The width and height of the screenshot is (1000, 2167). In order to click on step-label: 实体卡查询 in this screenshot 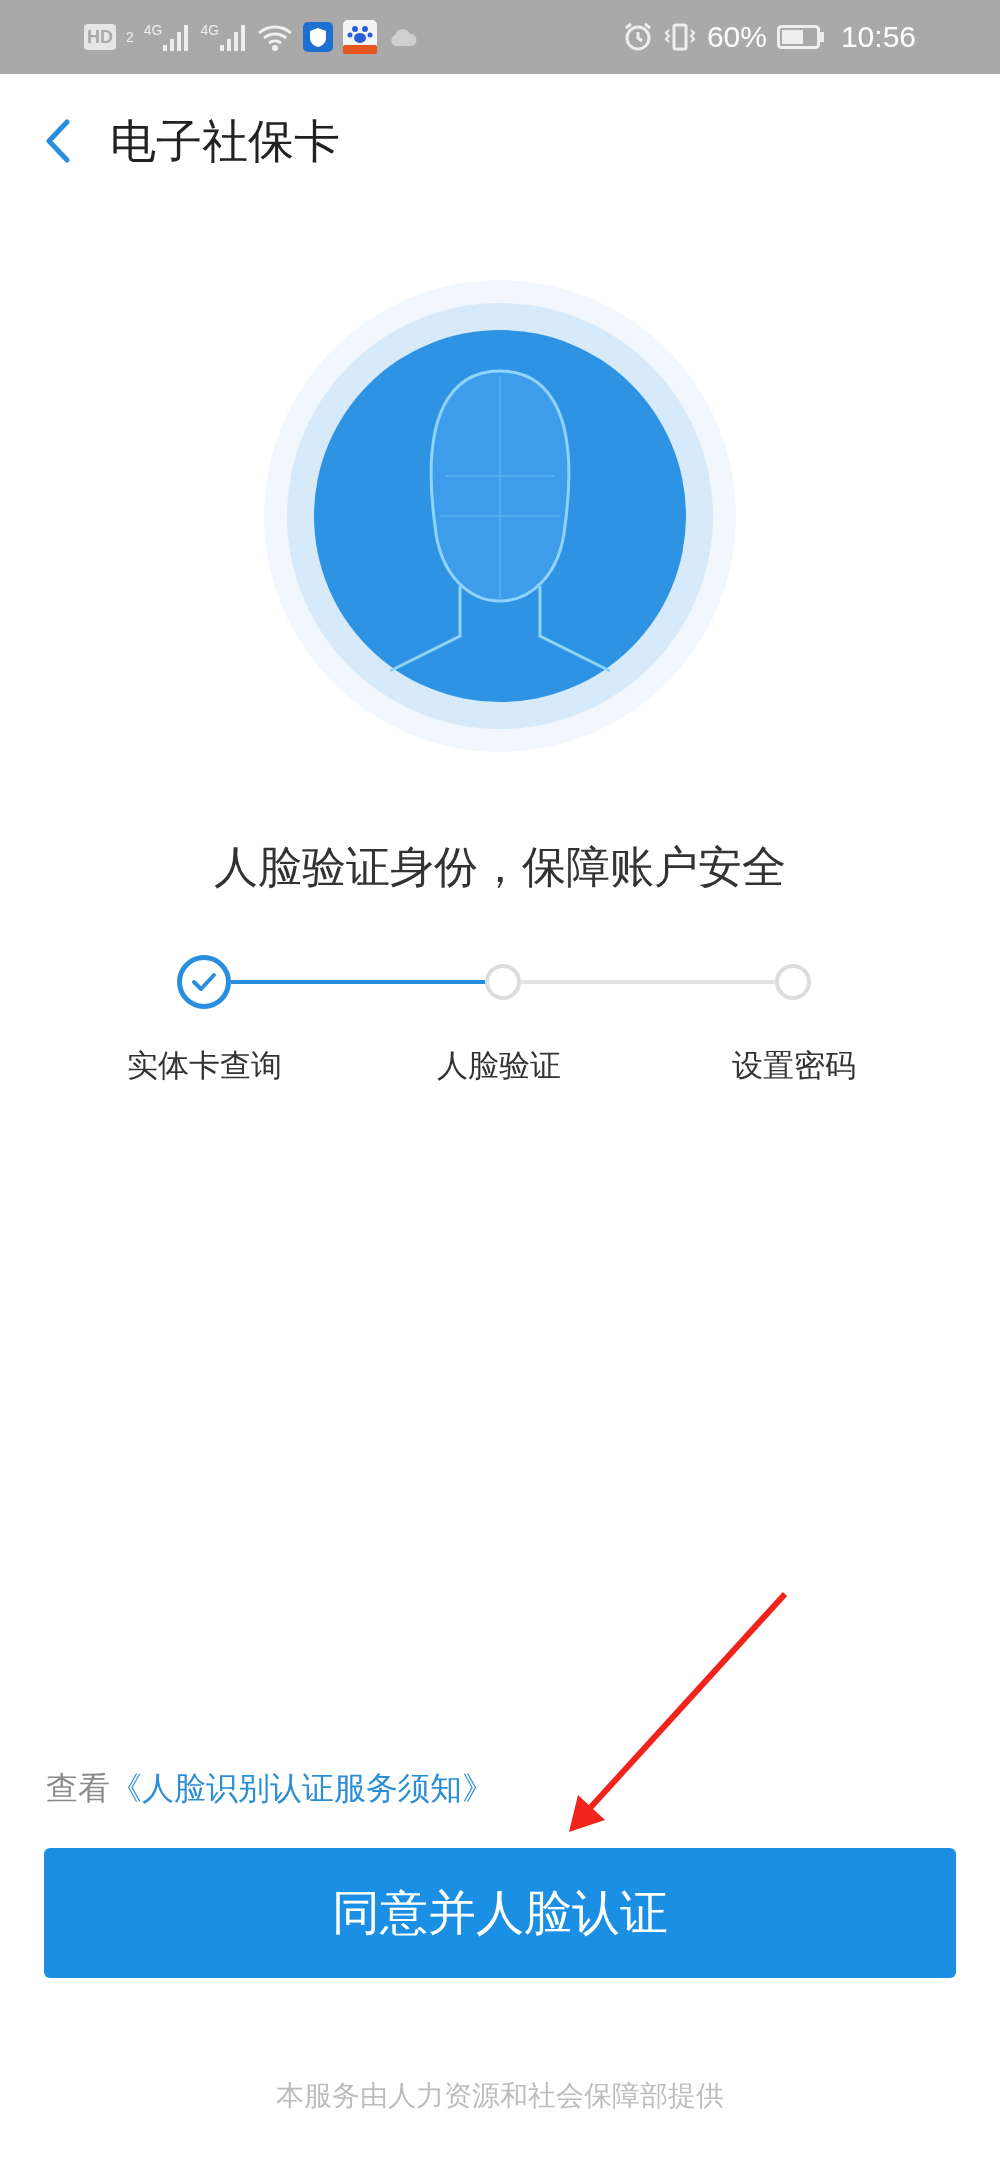, I will do `click(204, 1066)`.